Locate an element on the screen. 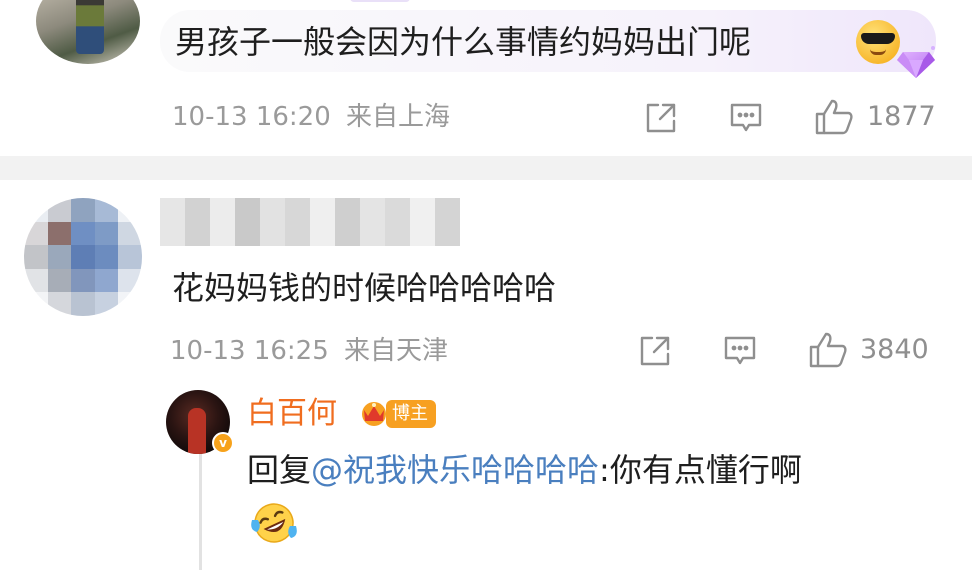 Image resolution: width=972 pixels, height=570 pixels. cool-emoji-icon is located at coordinates (878, 42).